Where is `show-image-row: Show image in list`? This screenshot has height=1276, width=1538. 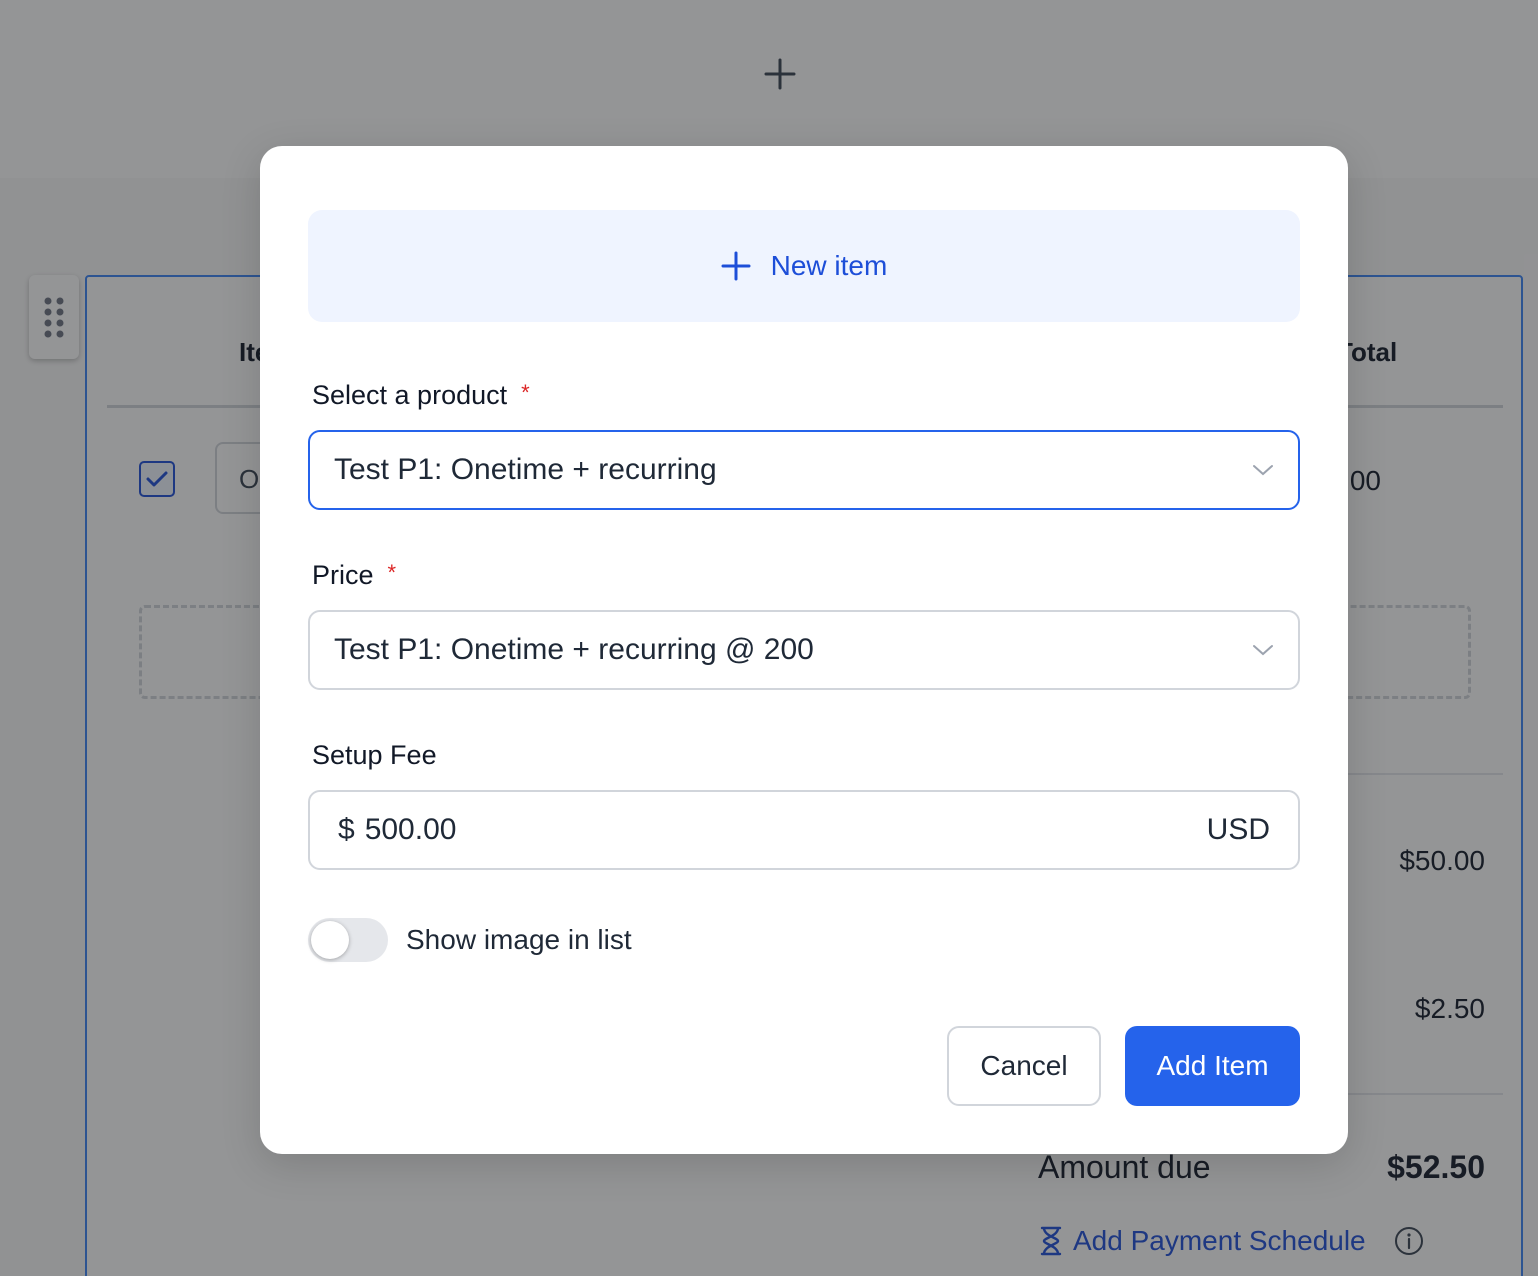 show-image-row: Show image in list is located at coordinates (470, 940).